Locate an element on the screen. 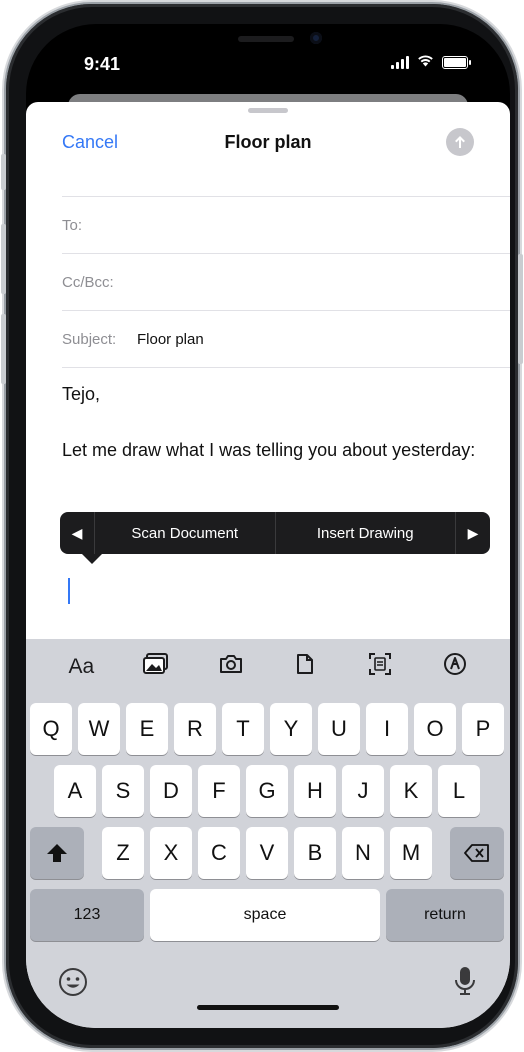  microphone-icon is located at coordinates (465, 983).